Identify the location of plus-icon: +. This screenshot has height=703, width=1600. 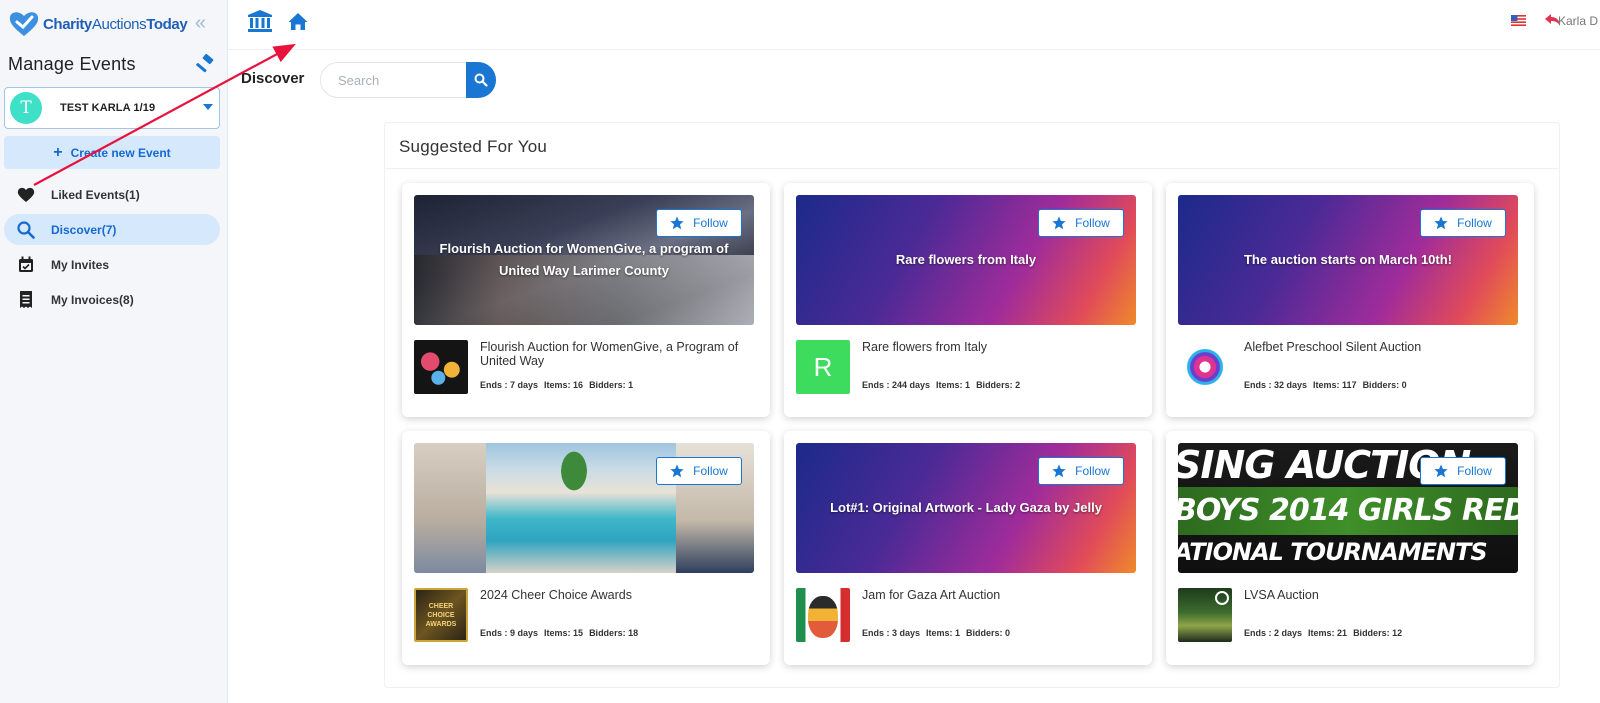
(58, 152).